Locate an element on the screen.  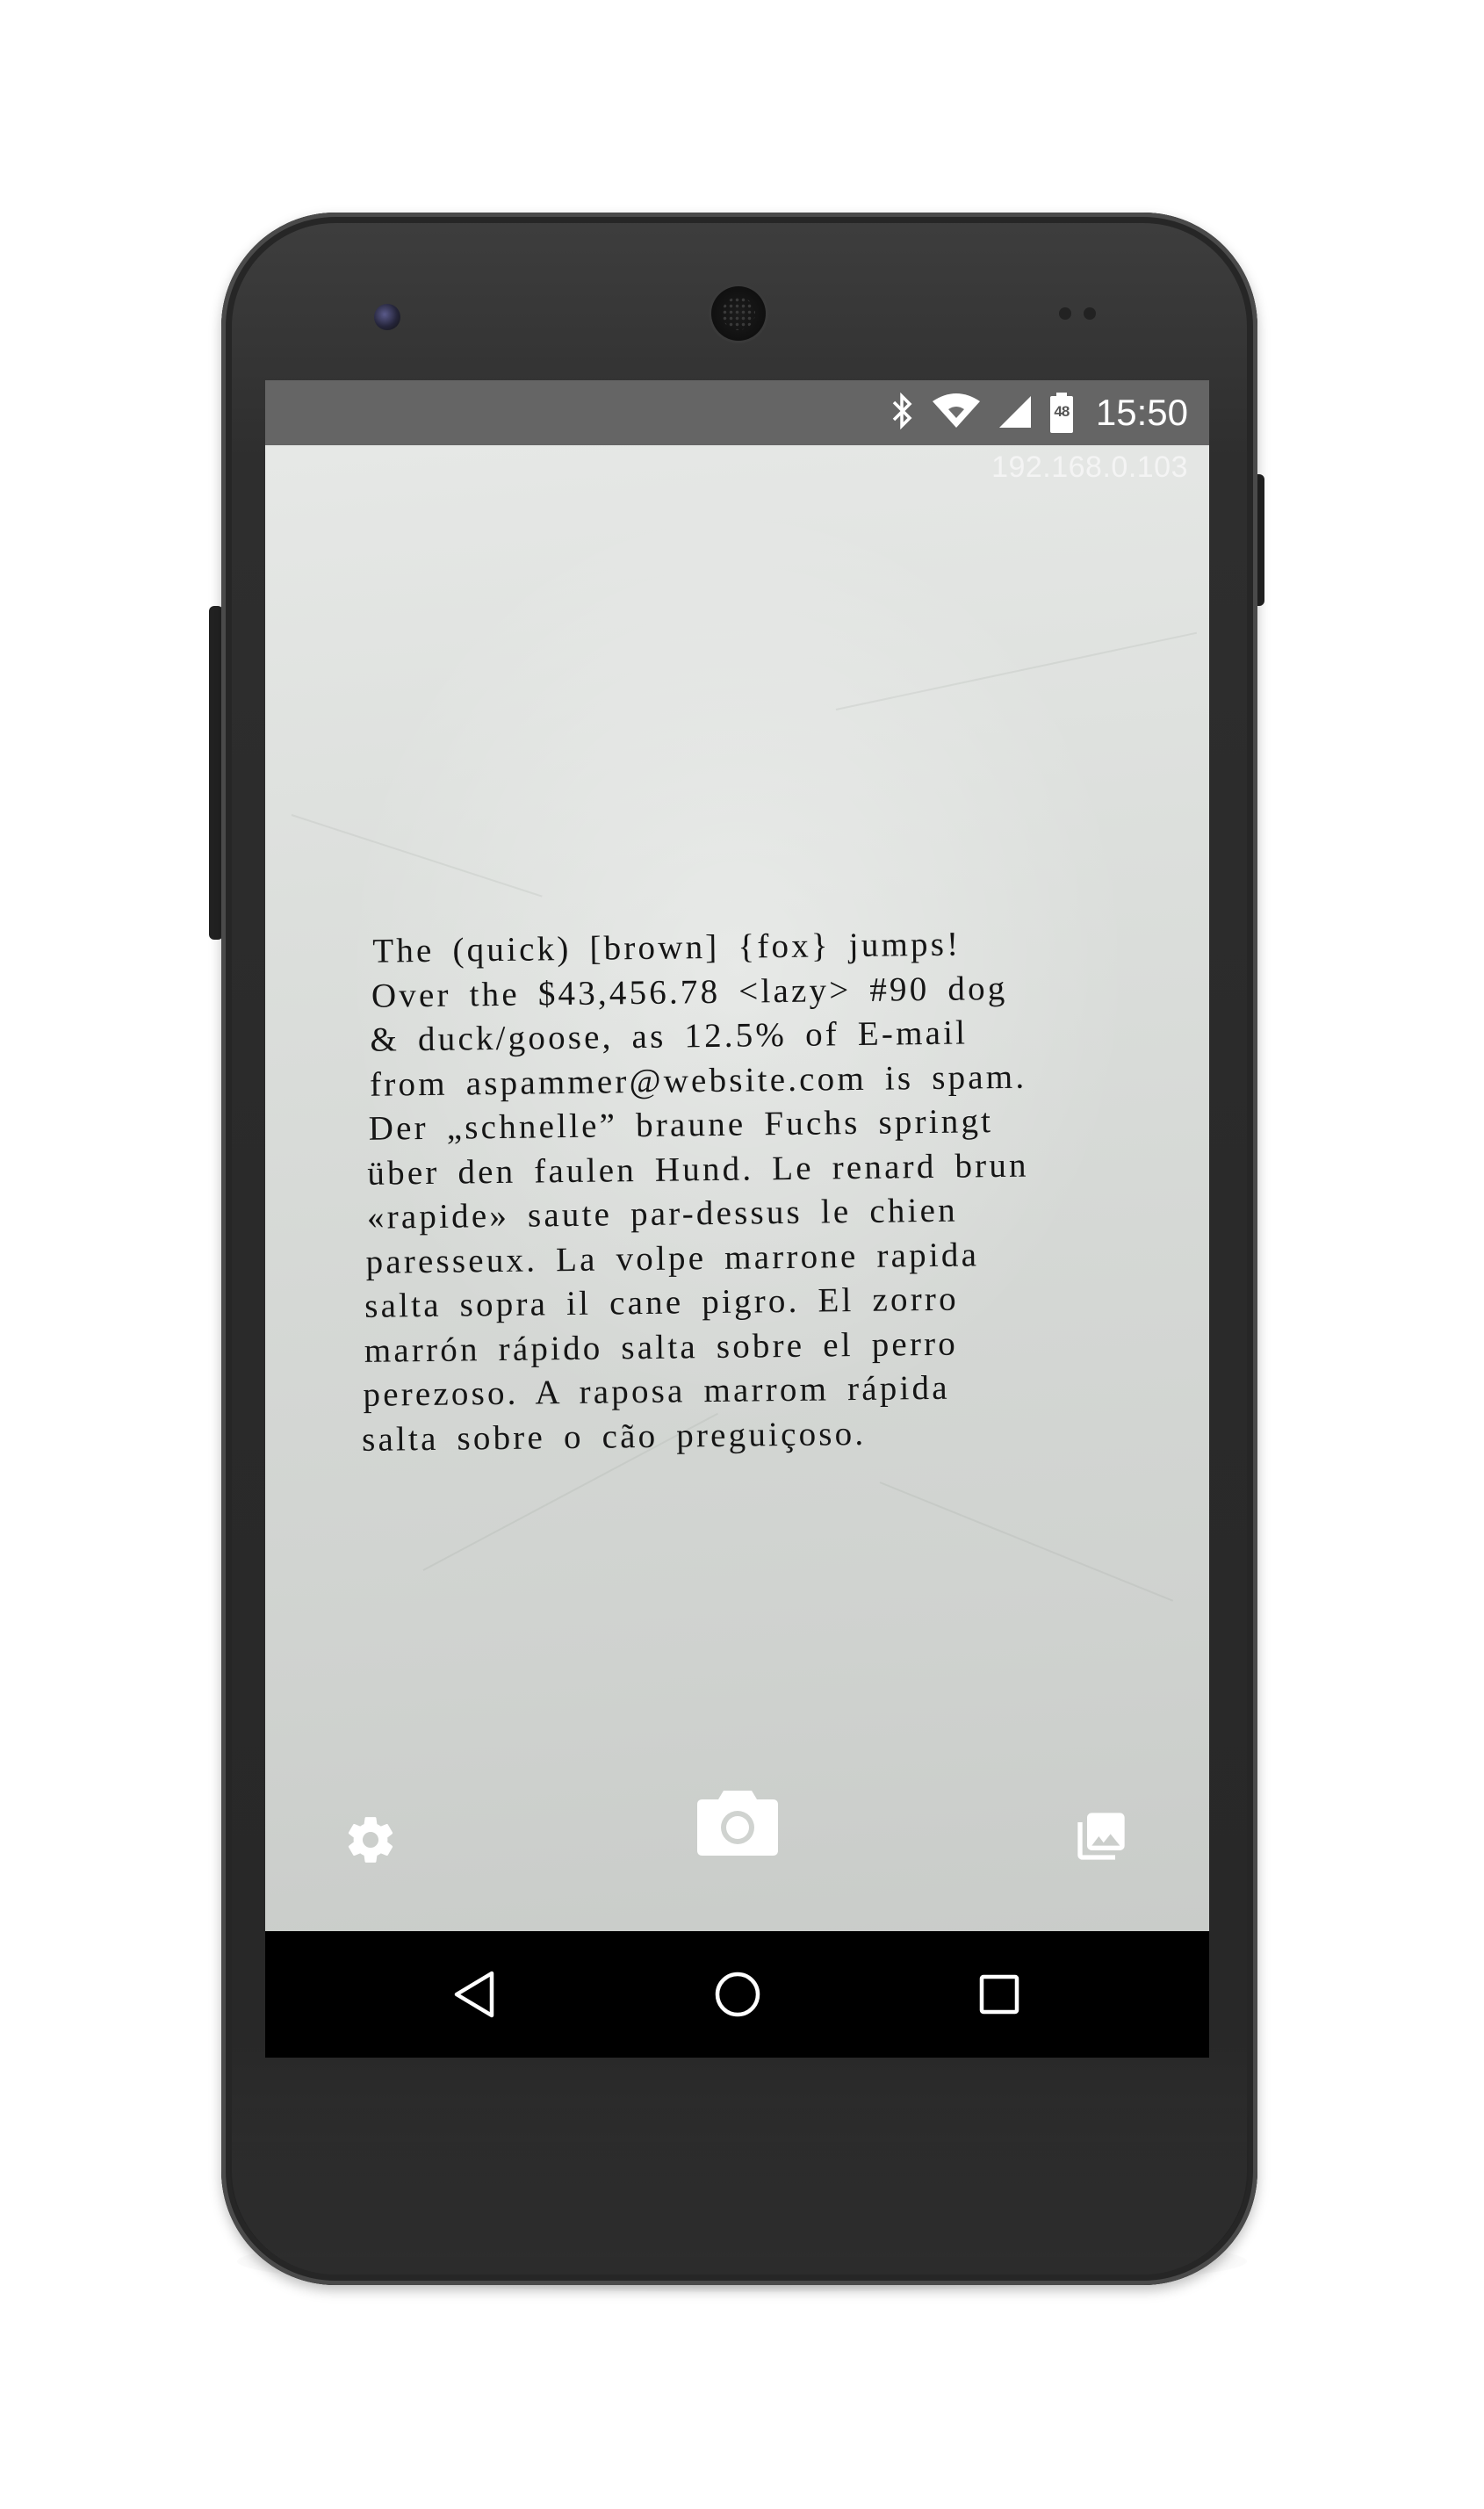
navigation-bar is located at coordinates (737, 1994).